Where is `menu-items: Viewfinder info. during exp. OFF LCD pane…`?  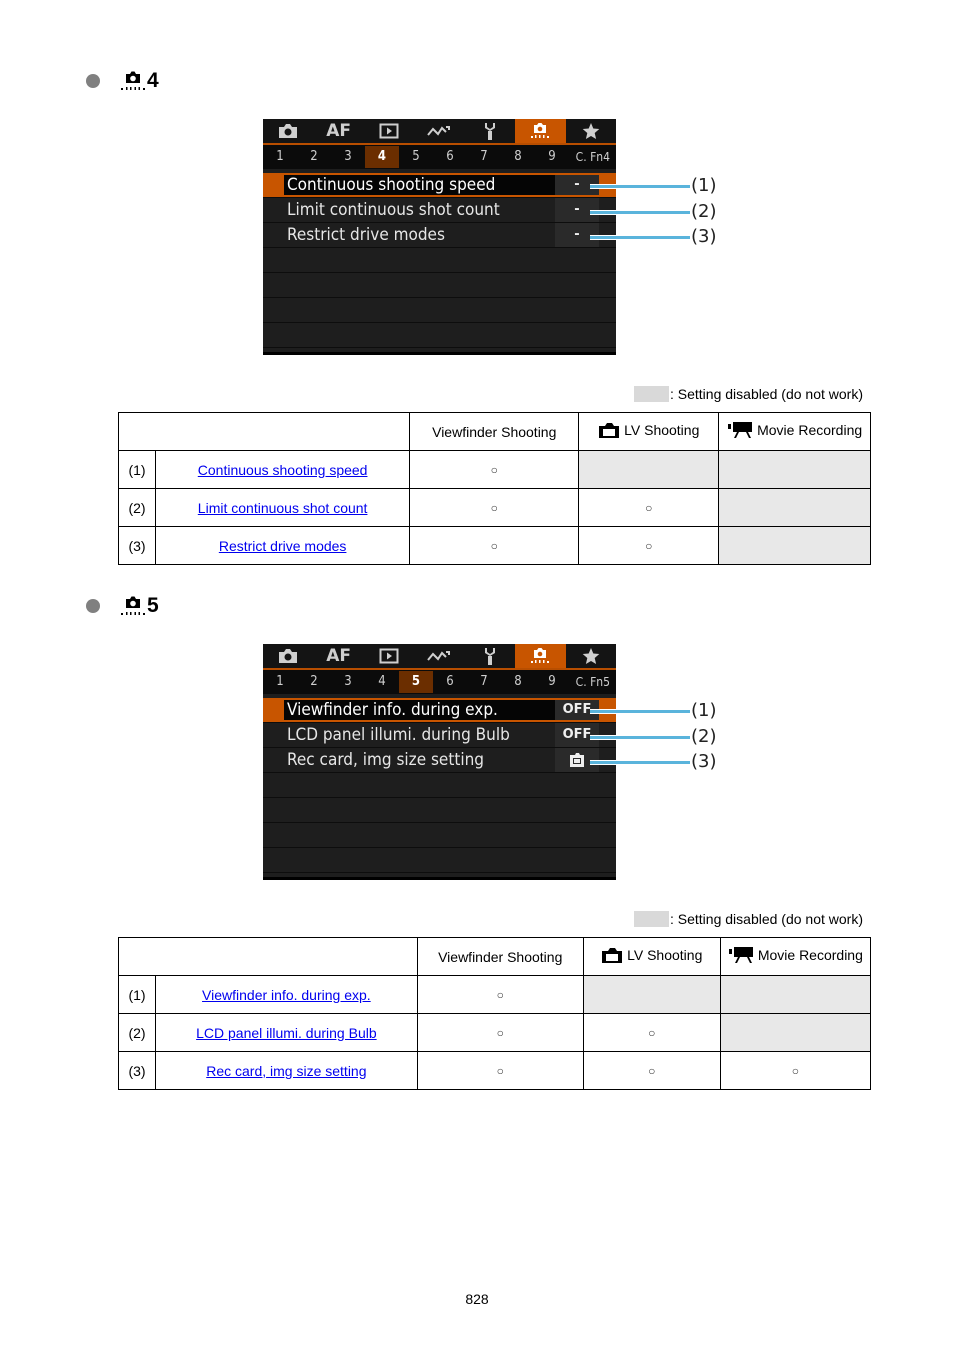
menu-items: Viewfinder info. during exp. OFF LCD pane… is located at coordinates (439, 785).